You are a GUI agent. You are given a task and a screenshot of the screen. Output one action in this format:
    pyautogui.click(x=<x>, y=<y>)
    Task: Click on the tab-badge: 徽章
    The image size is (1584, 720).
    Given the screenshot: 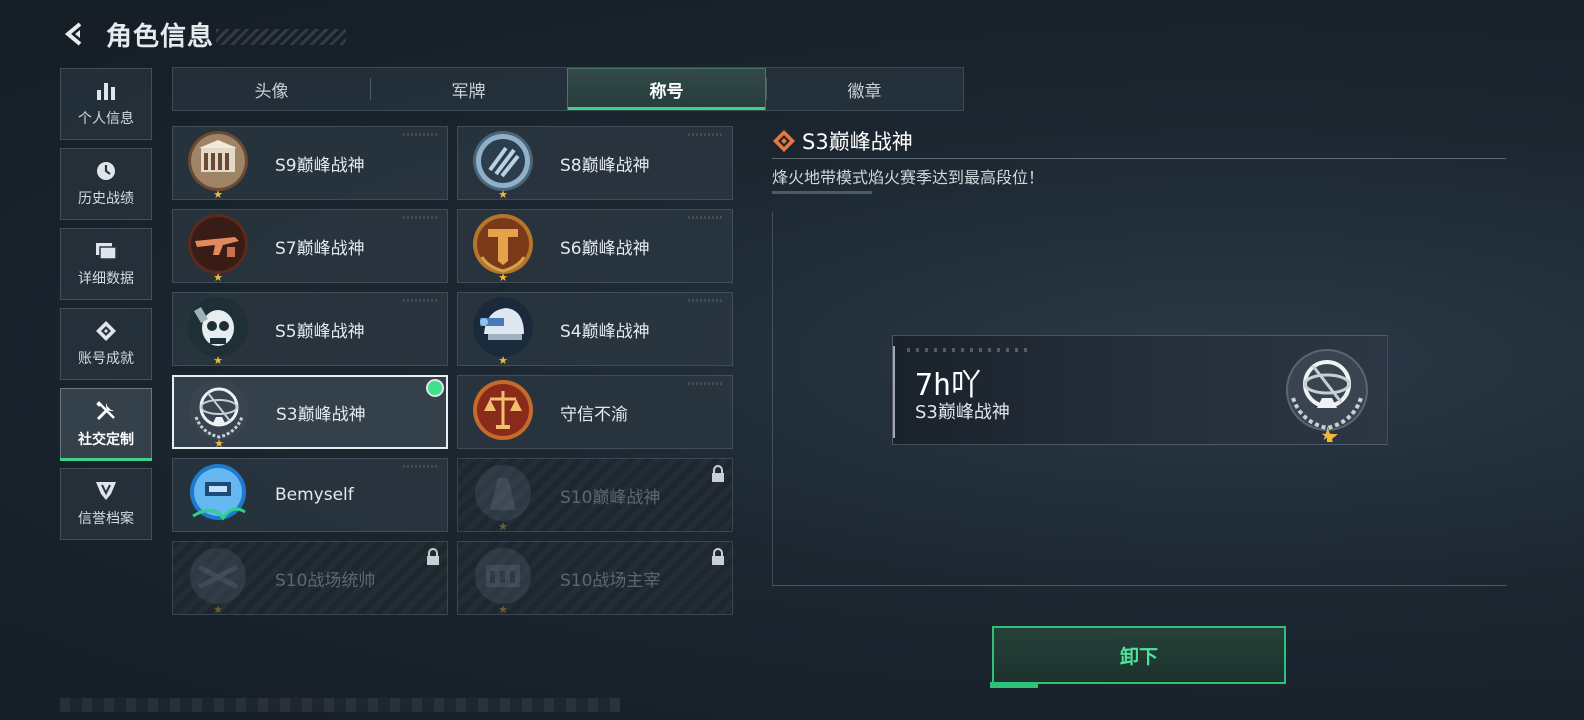 What is the action you would take?
    pyautogui.click(x=864, y=89)
    